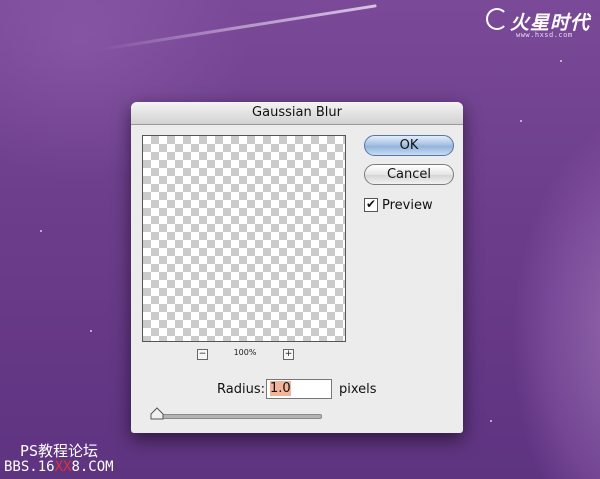  I want to click on watermark-forum: PS教程论坛, so click(59, 451).